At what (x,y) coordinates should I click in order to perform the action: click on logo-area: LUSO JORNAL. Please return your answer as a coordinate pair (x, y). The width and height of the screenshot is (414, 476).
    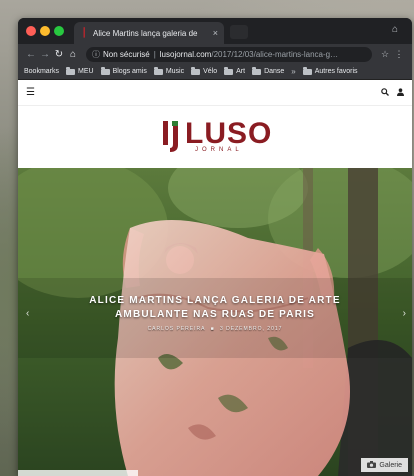
    Looking at the image, I should click on (215, 137).